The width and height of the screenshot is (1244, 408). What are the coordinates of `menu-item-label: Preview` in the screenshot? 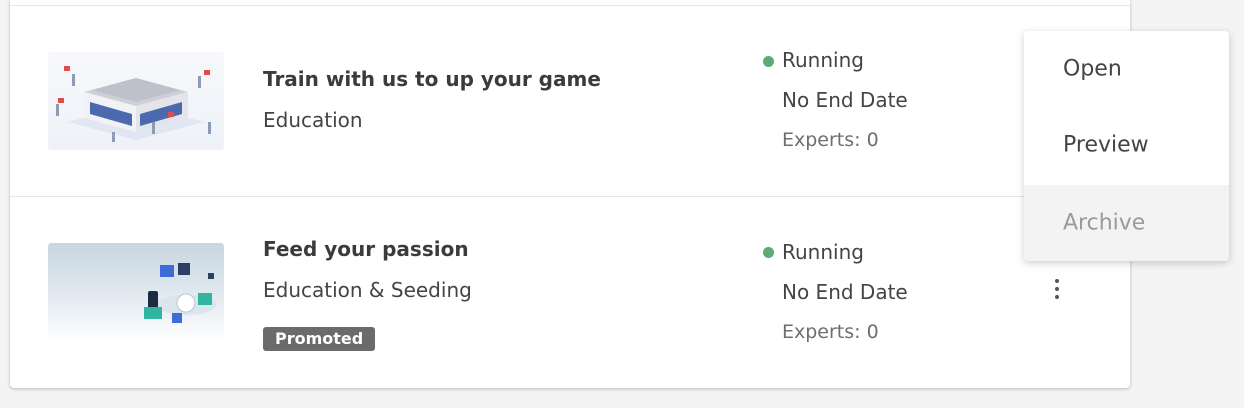 It's located at (1106, 145).